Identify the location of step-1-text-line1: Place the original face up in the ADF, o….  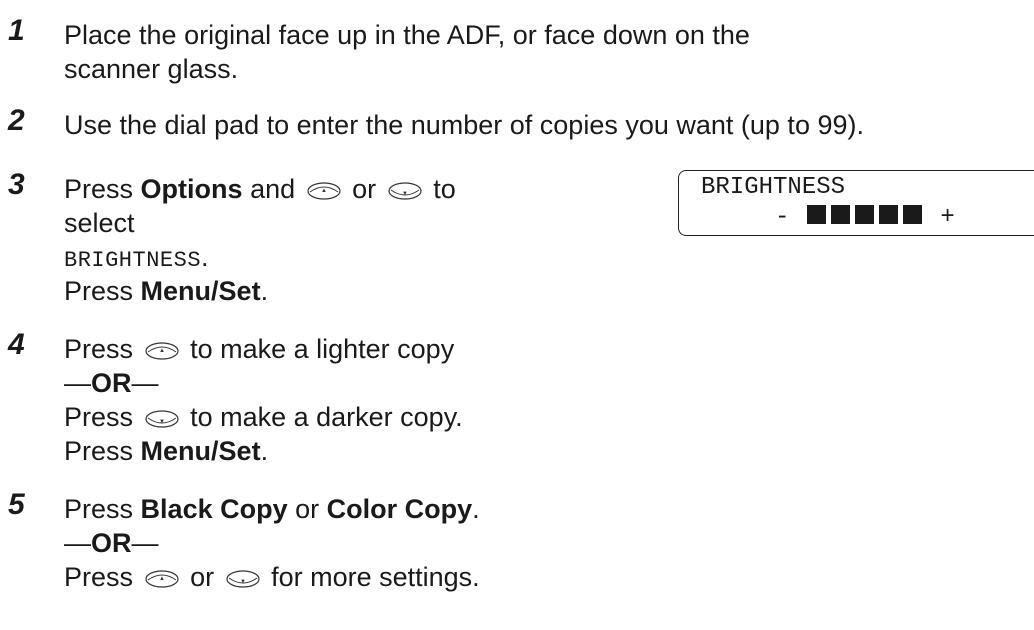
(407, 35).